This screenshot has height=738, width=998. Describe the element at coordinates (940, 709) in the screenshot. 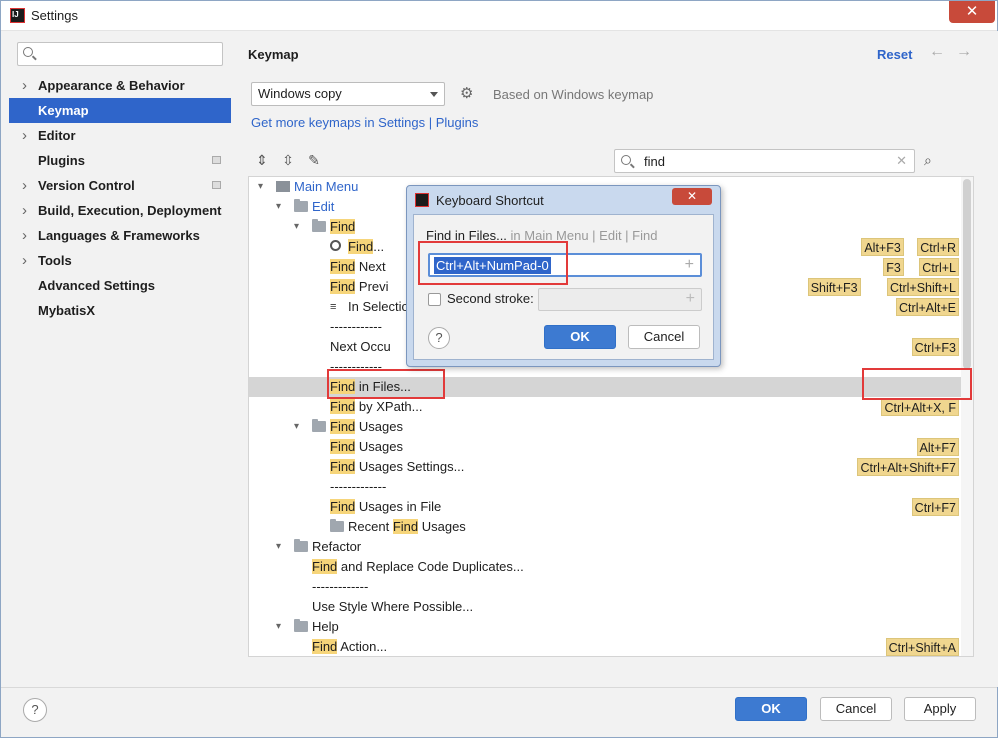

I see `apply-button: Apply` at that location.